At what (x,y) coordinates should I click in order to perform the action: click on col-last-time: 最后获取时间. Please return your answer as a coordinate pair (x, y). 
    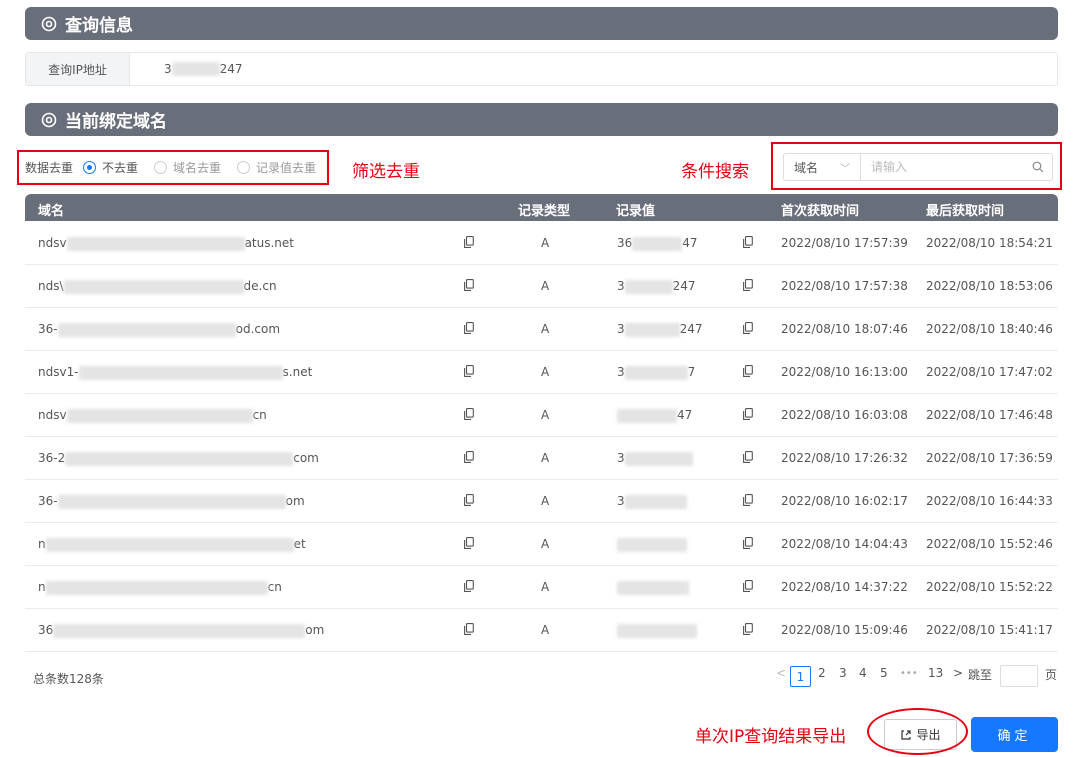
    Looking at the image, I should click on (965, 211).